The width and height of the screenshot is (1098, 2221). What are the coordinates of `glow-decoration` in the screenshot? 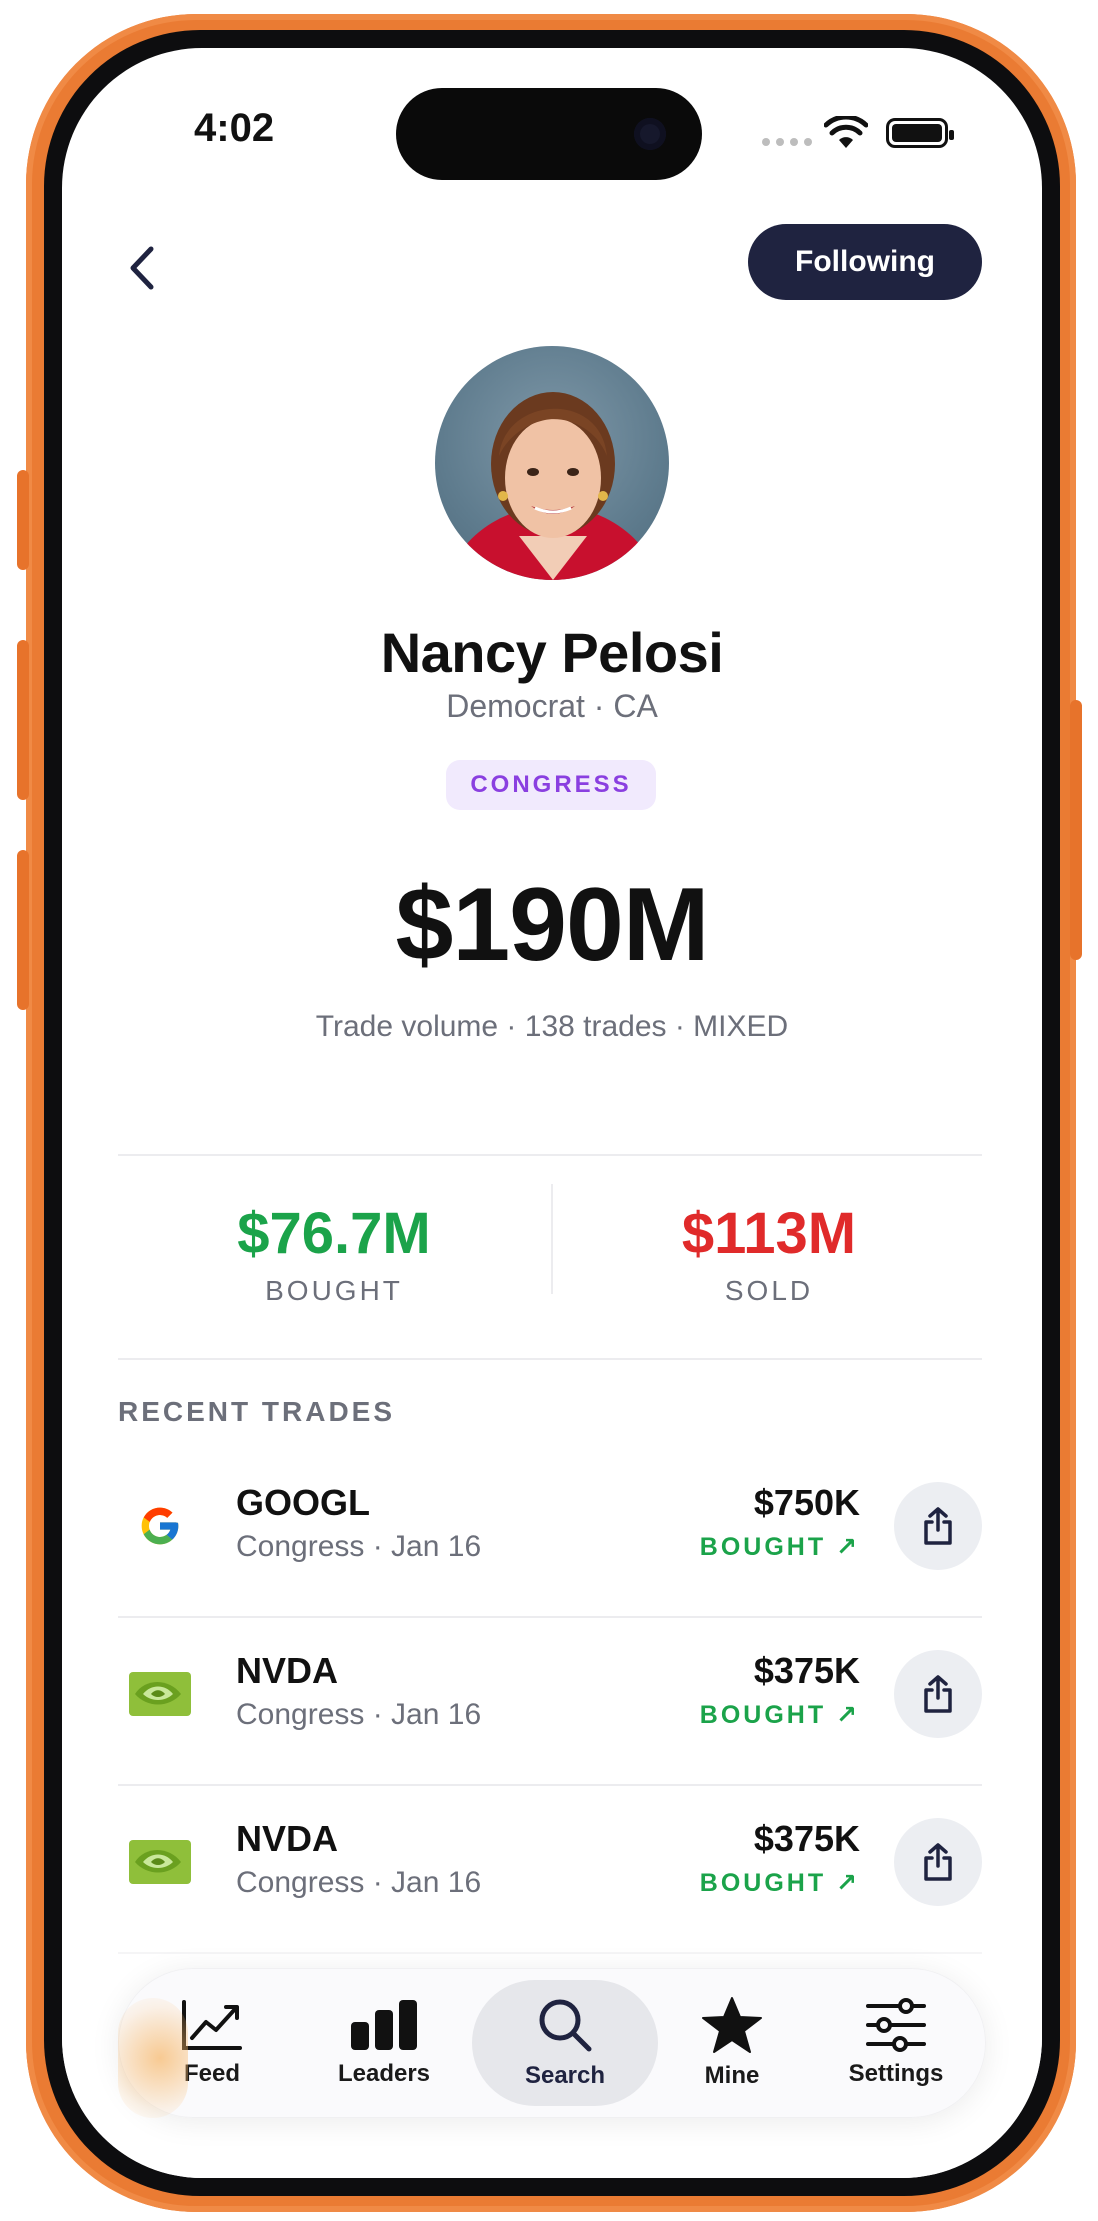 It's located at (153, 2058).